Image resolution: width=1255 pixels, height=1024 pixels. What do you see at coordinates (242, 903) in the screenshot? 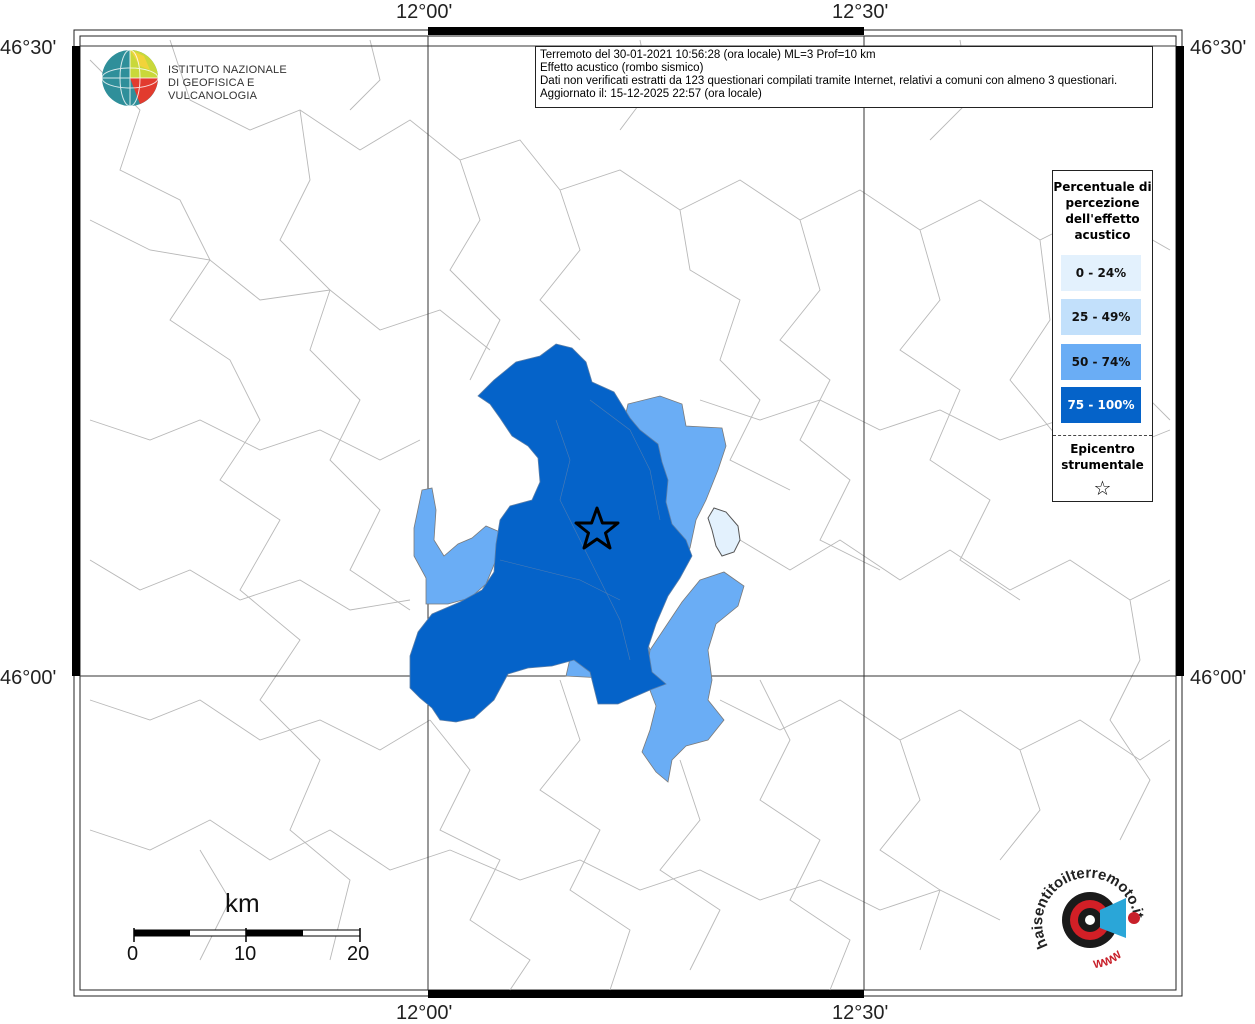
I see `scale-unit: km` at bounding box center [242, 903].